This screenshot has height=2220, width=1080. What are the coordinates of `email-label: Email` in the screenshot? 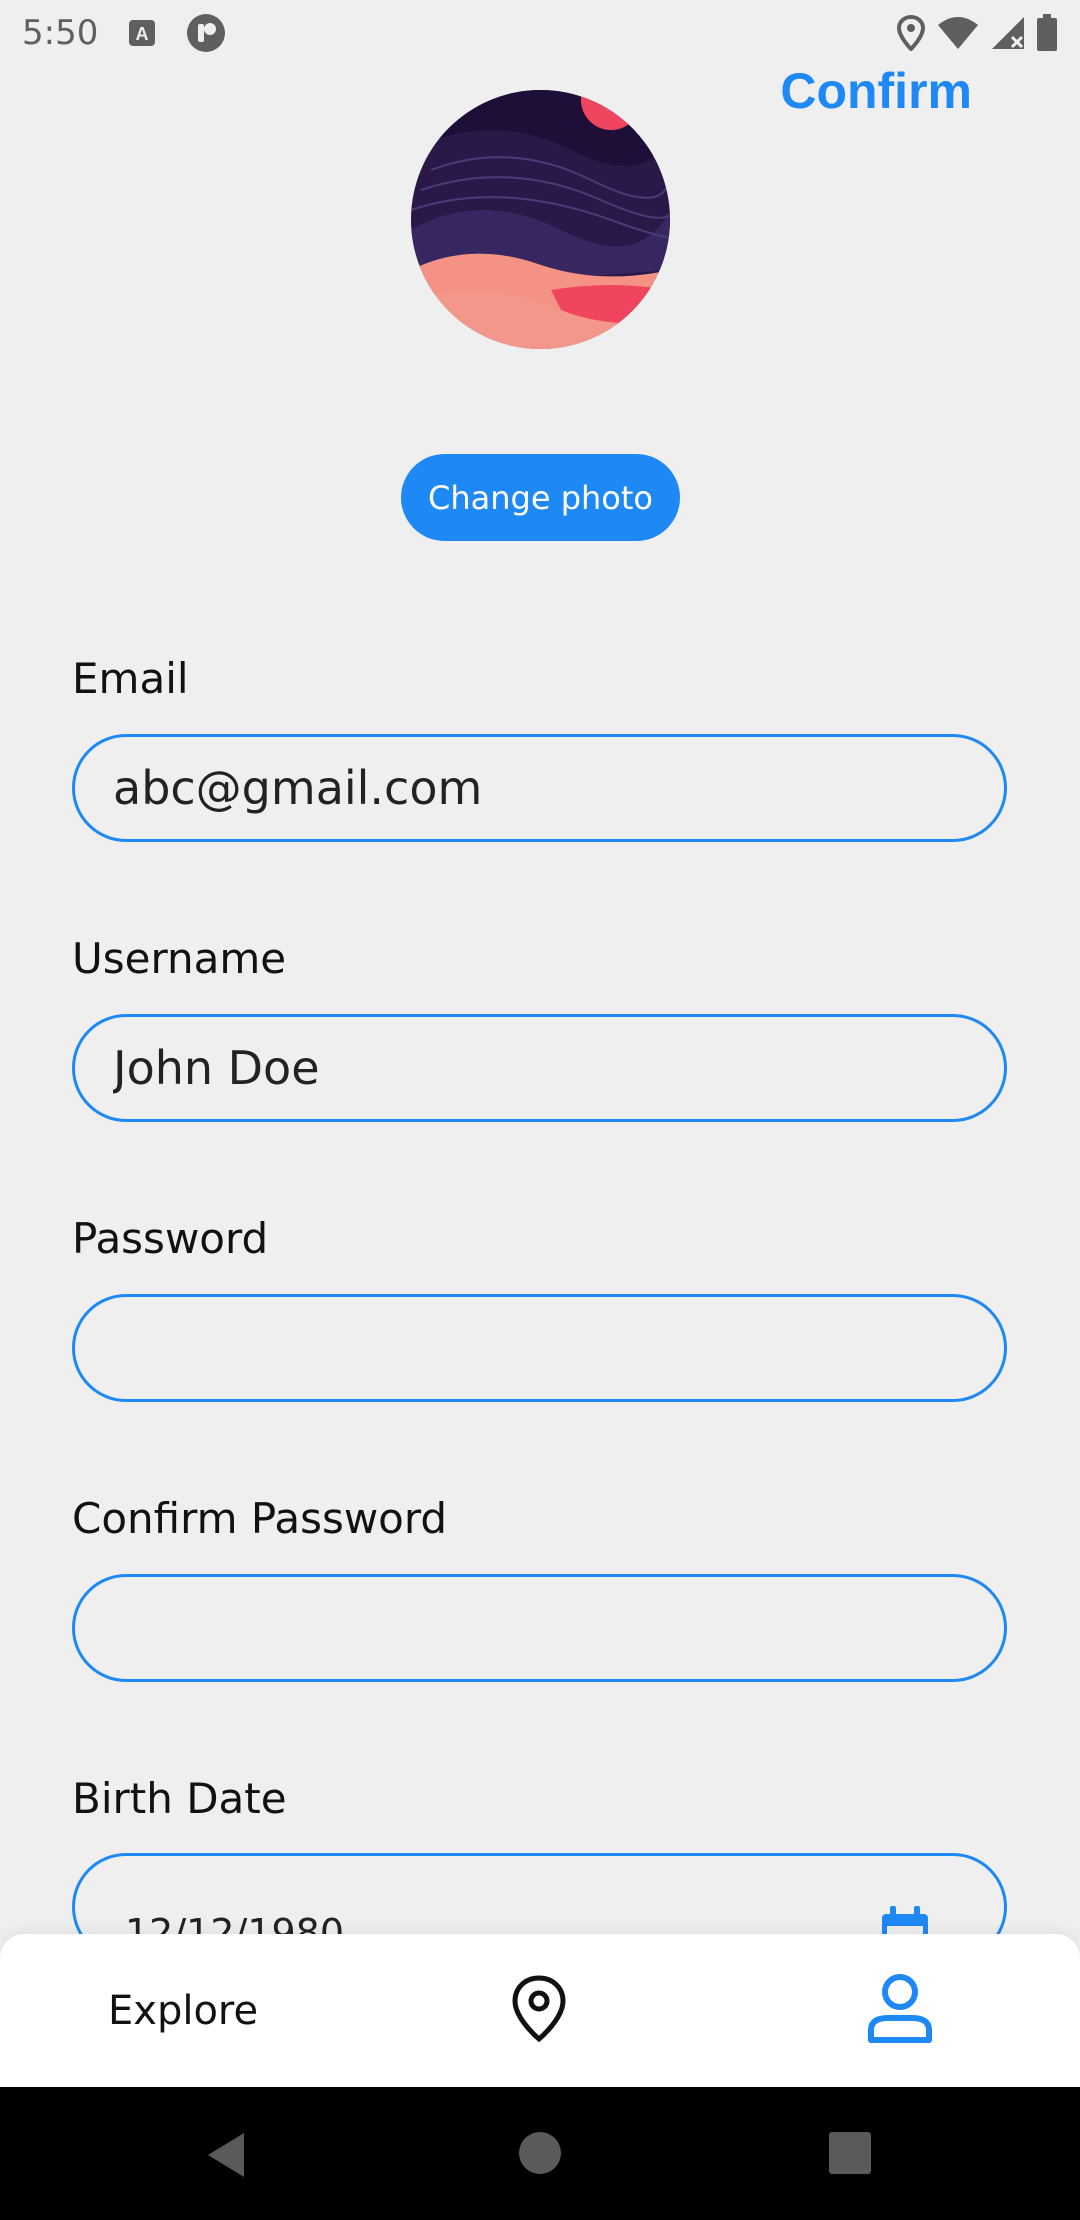 It's located at (130, 678).